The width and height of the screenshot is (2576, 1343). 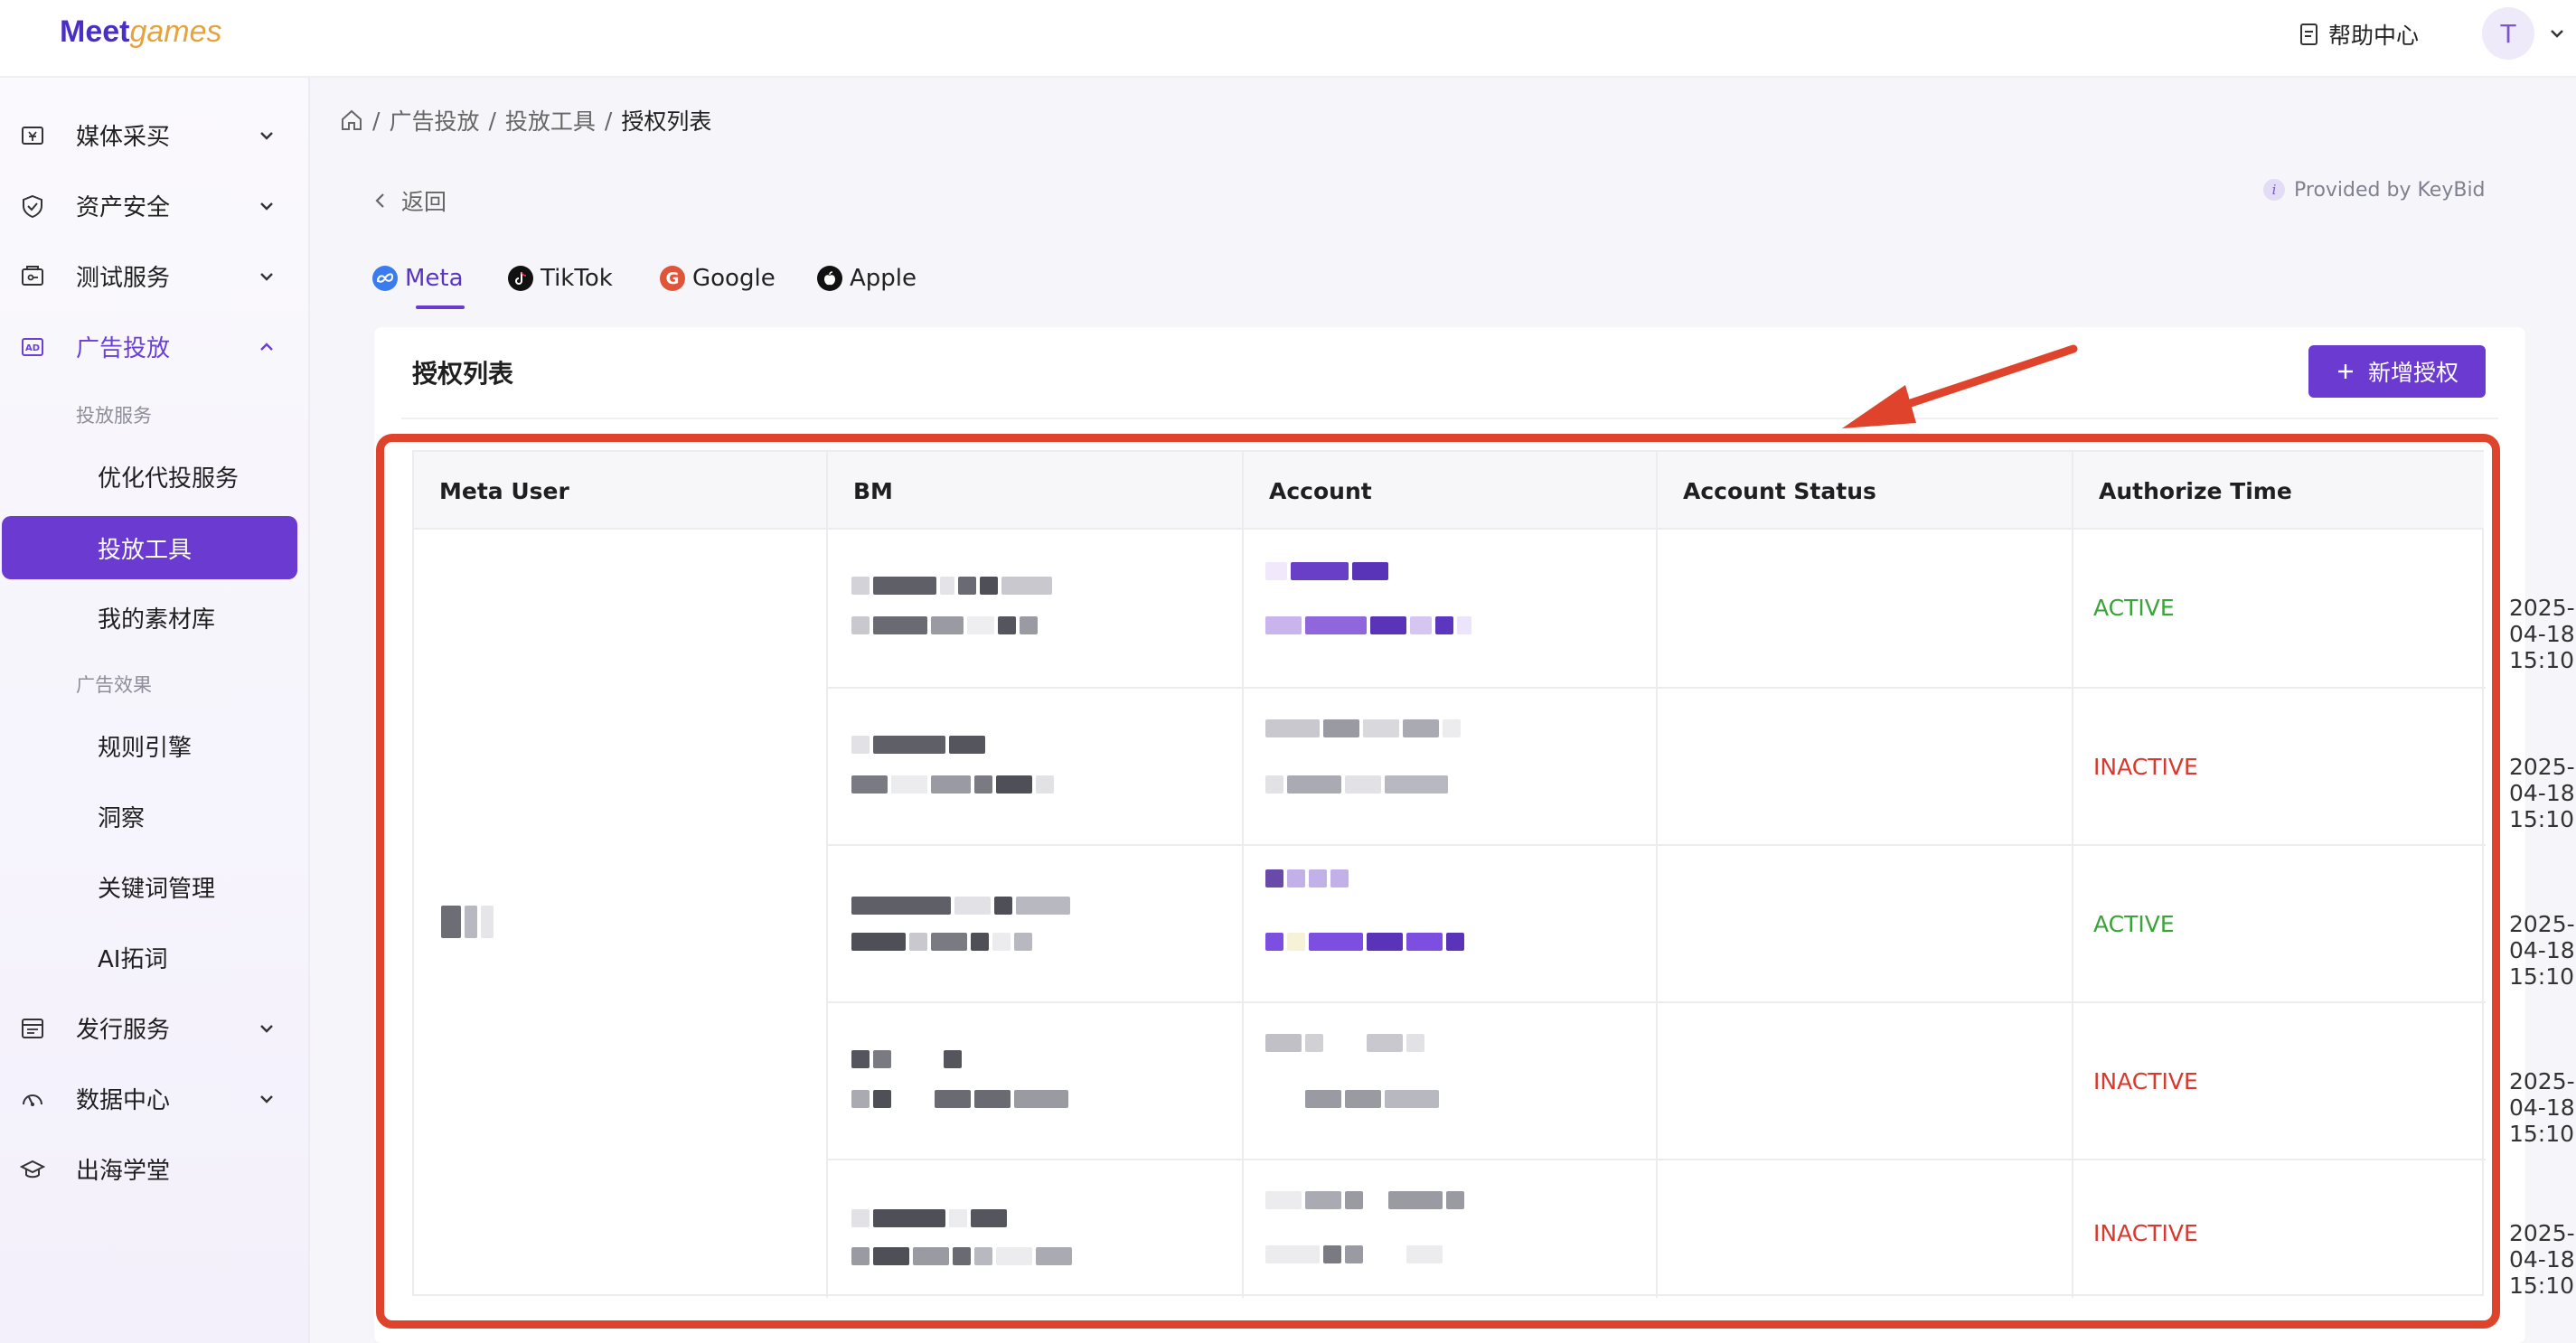 What do you see at coordinates (2390, 190) in the screenshot?
I see `provided-by-label: Provided by KeyBid` at bounding box center [2390, 190].